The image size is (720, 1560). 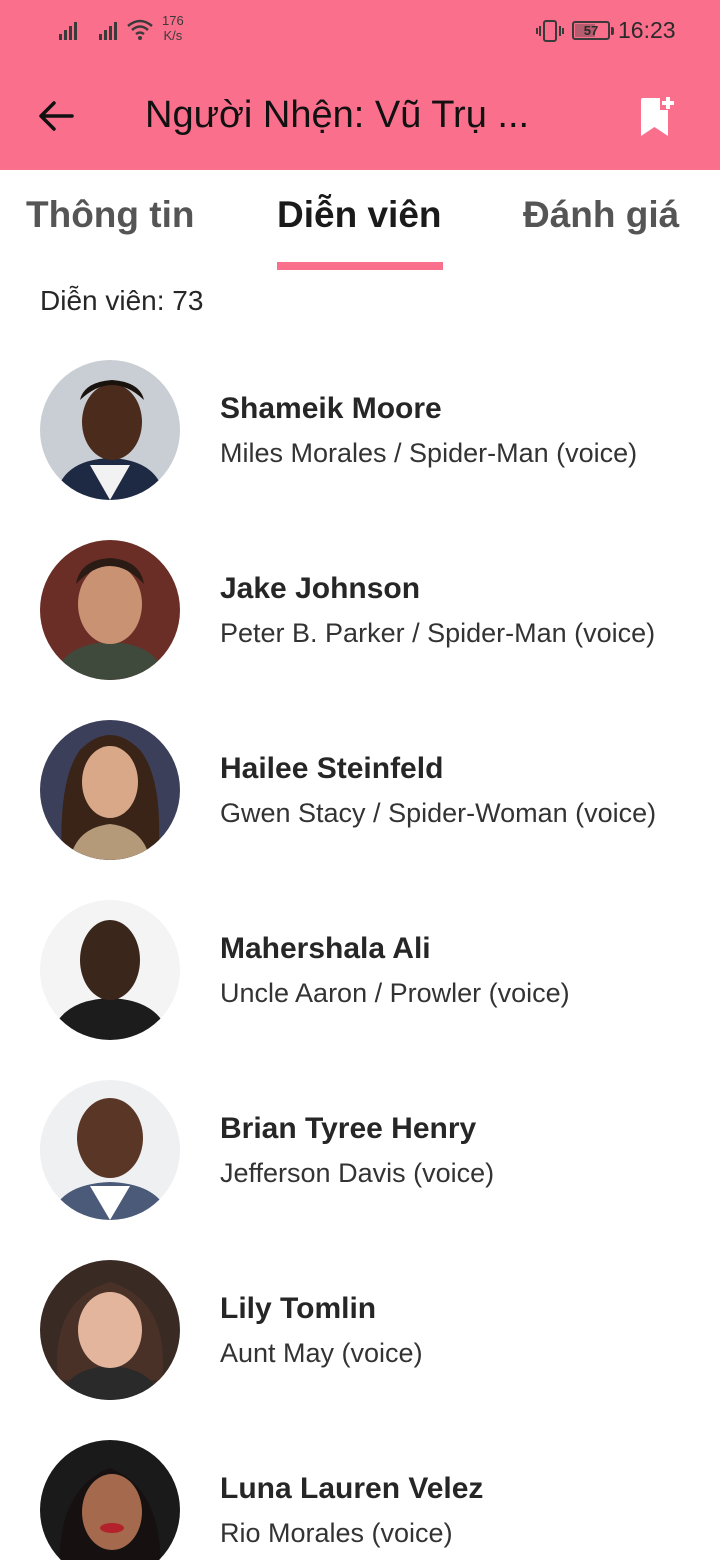 What do you see at coordinates (352, 1488) in the screenshot?
I see `actor-name: Luna Lauren Velez` at bounding box center [352, 1488].